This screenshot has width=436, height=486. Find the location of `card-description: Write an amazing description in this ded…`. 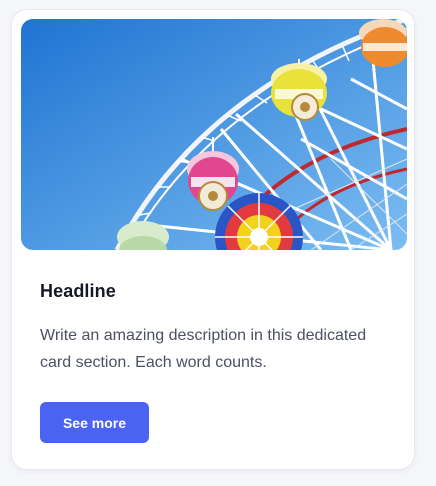

card-description: Write an amazing description in this ded… is located at coordinates (203, 349).